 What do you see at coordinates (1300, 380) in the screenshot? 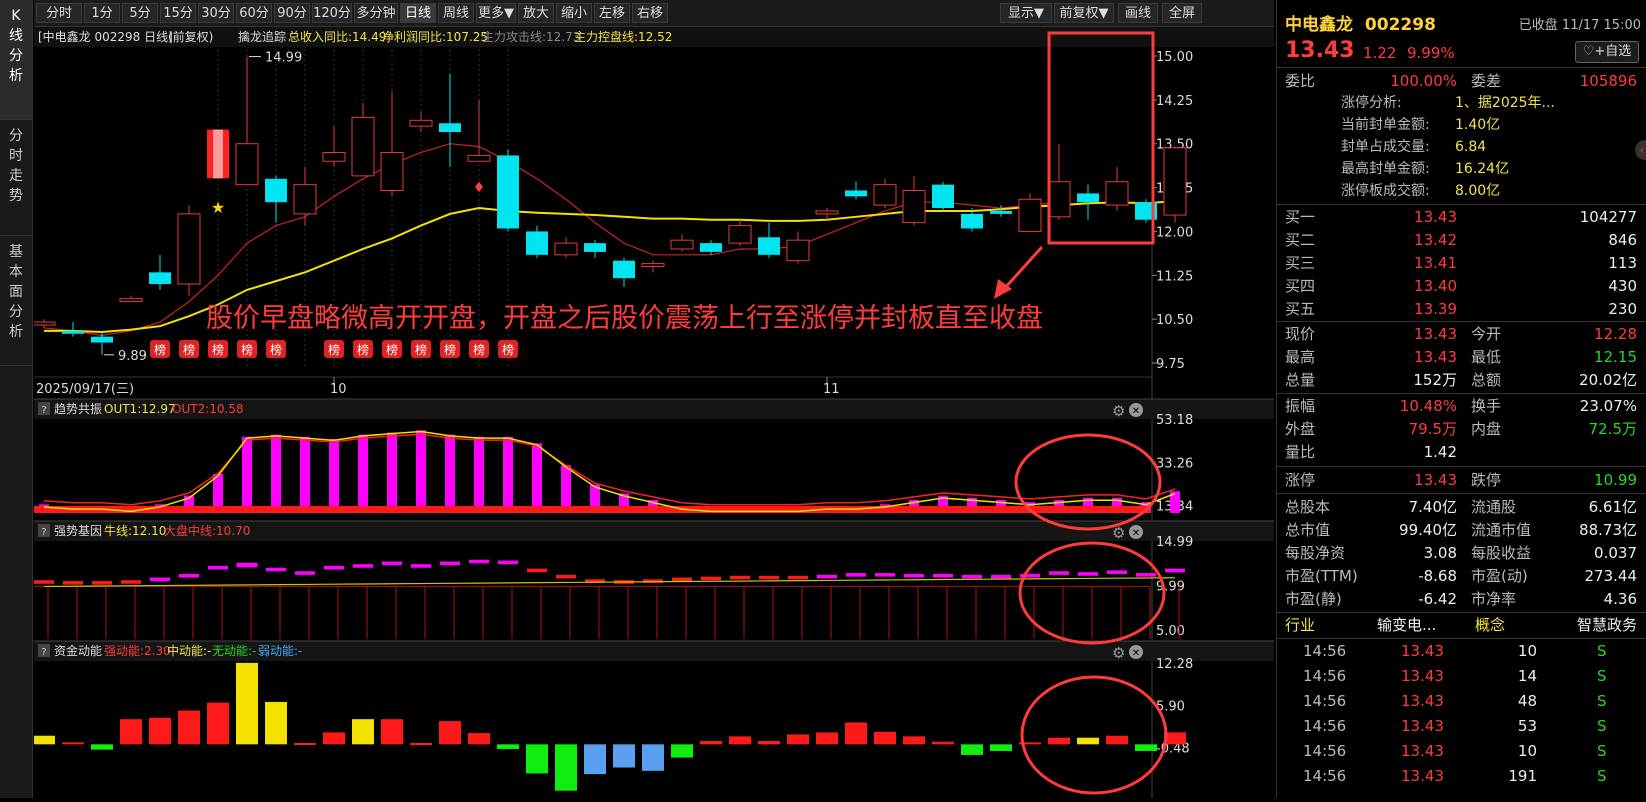
I see `stats1-label-1: 总量` at bounding box center [1300, 380].